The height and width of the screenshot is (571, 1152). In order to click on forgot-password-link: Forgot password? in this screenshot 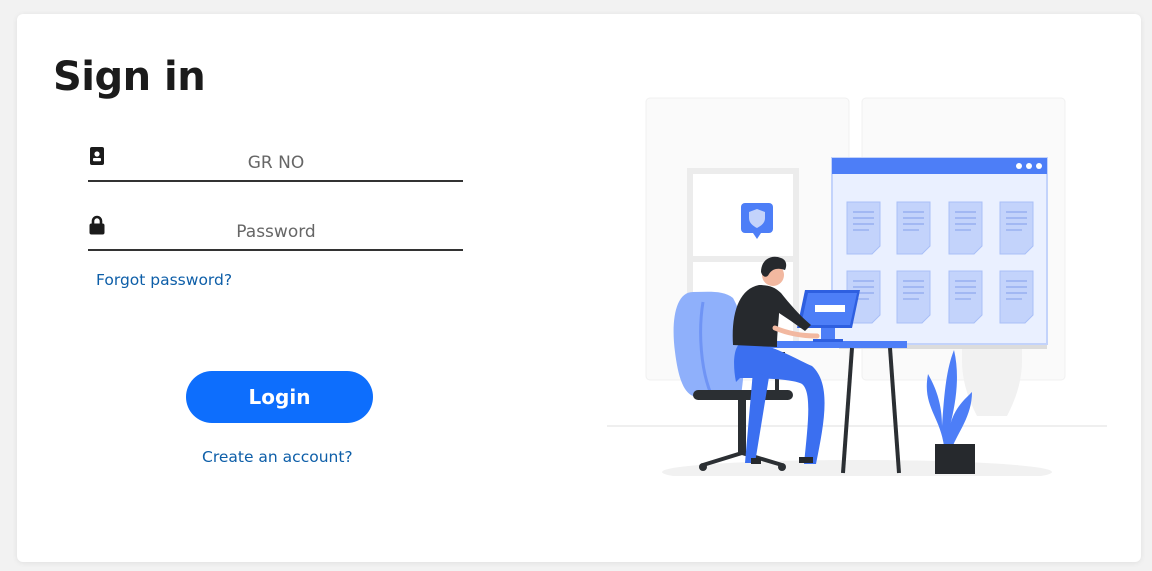, I will do `click(164, 280)`.